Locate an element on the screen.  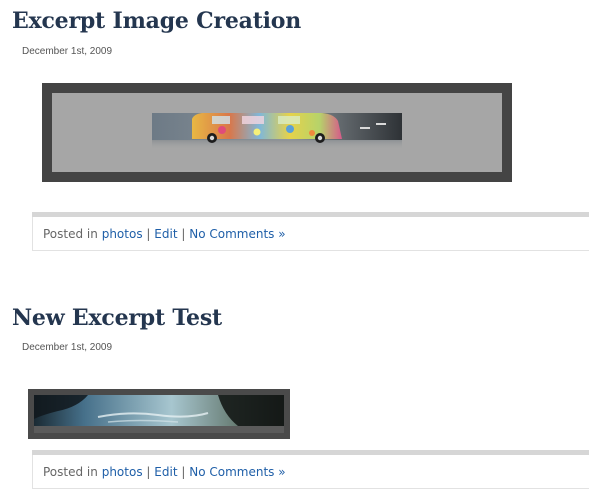
excerpt-image is located at coordinates (159, 414).